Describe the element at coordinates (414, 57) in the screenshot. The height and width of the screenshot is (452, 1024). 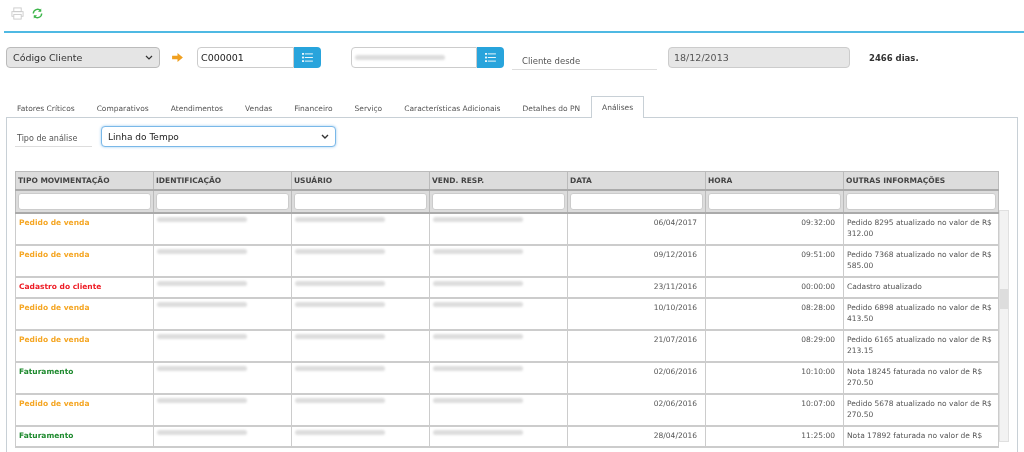
I see `client-name-field` at that location.